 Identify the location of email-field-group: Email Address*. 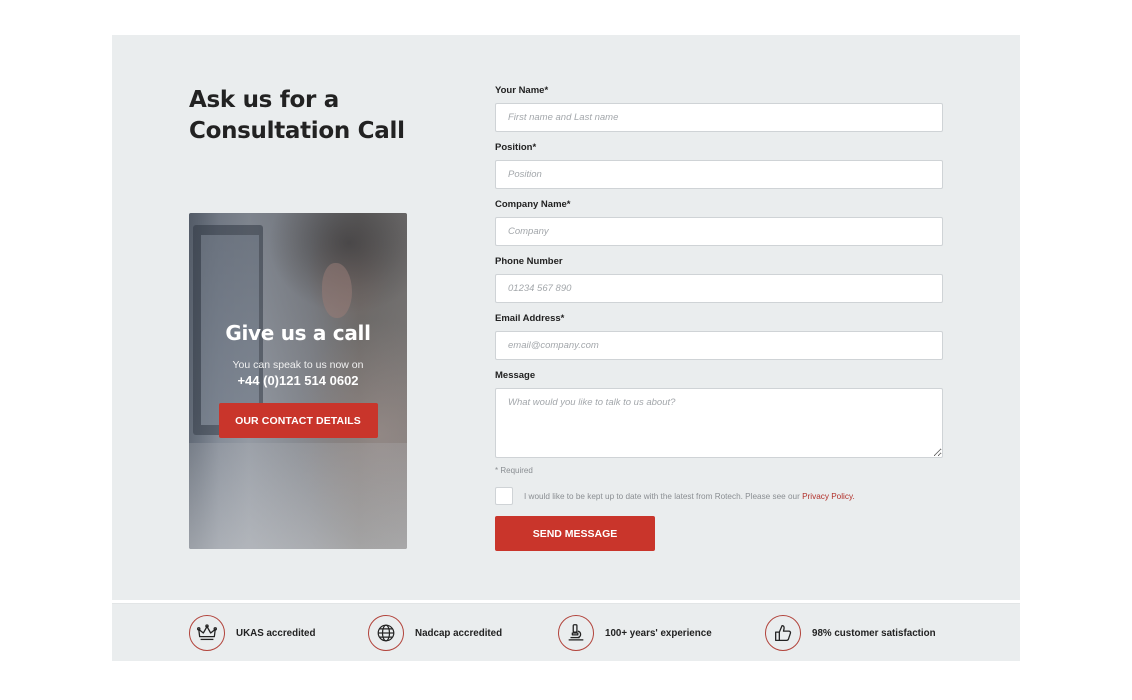
(719, 336).